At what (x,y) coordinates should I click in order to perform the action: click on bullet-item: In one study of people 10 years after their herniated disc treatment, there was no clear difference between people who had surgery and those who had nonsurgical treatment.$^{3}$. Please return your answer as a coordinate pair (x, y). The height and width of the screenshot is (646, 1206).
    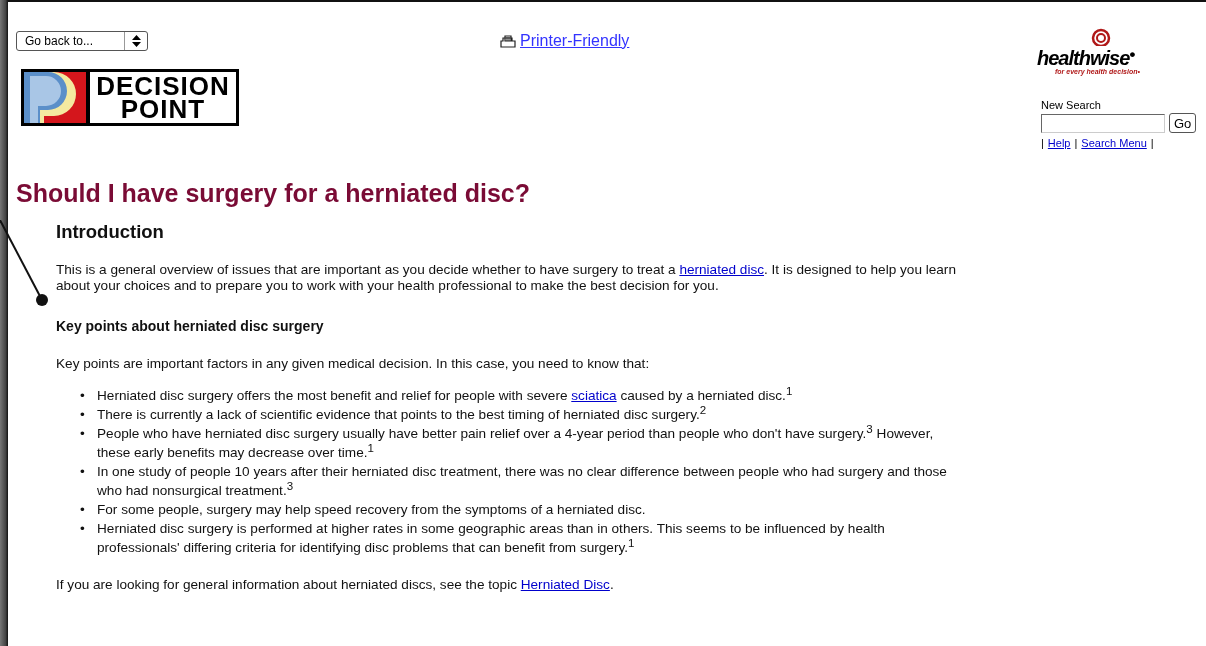
    Looking at the image, I should click on (522, 481).